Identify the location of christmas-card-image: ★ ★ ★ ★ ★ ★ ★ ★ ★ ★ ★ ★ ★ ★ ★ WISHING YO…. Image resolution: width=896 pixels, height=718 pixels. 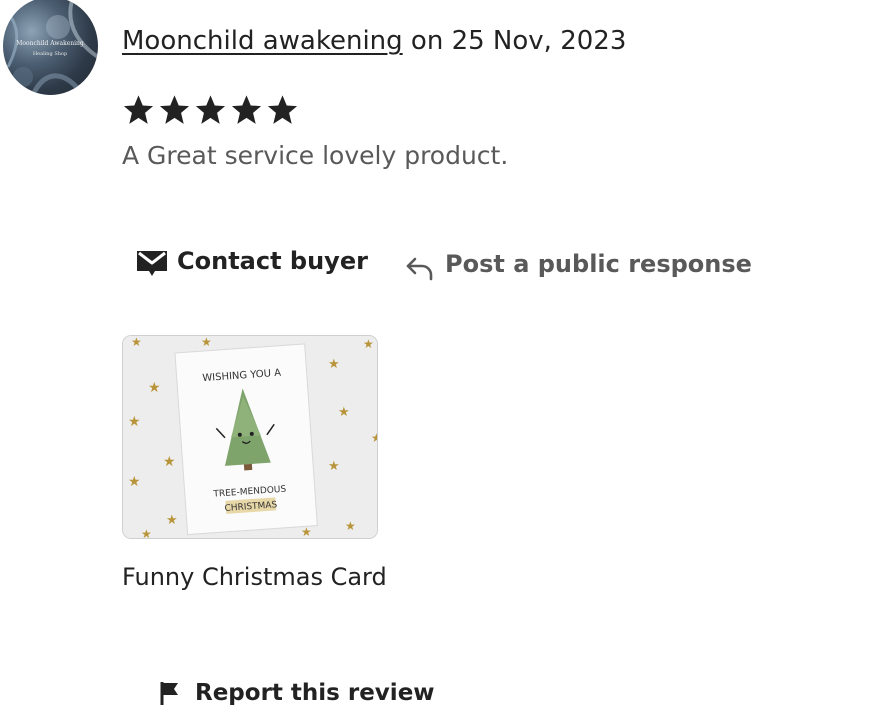
(250, 437).